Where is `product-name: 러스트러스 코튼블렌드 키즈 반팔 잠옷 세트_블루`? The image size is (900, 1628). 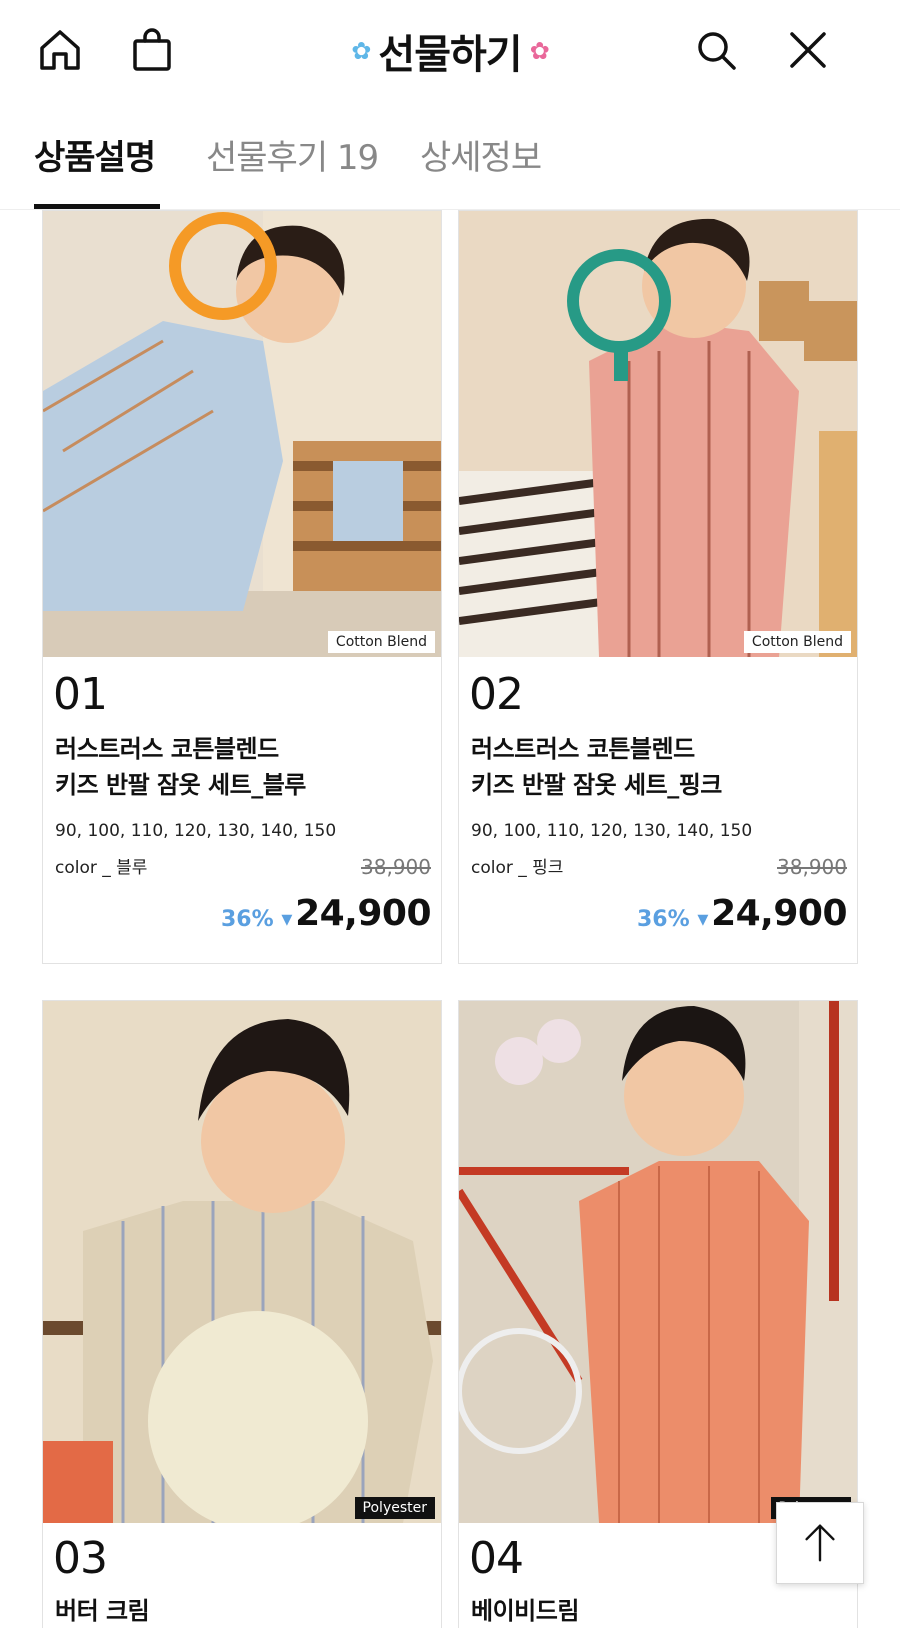
product-name: 러스트러스 코튼블렌드 키즈 반팔 잠옷 세트_블루 is located at coordinates (180, 767).